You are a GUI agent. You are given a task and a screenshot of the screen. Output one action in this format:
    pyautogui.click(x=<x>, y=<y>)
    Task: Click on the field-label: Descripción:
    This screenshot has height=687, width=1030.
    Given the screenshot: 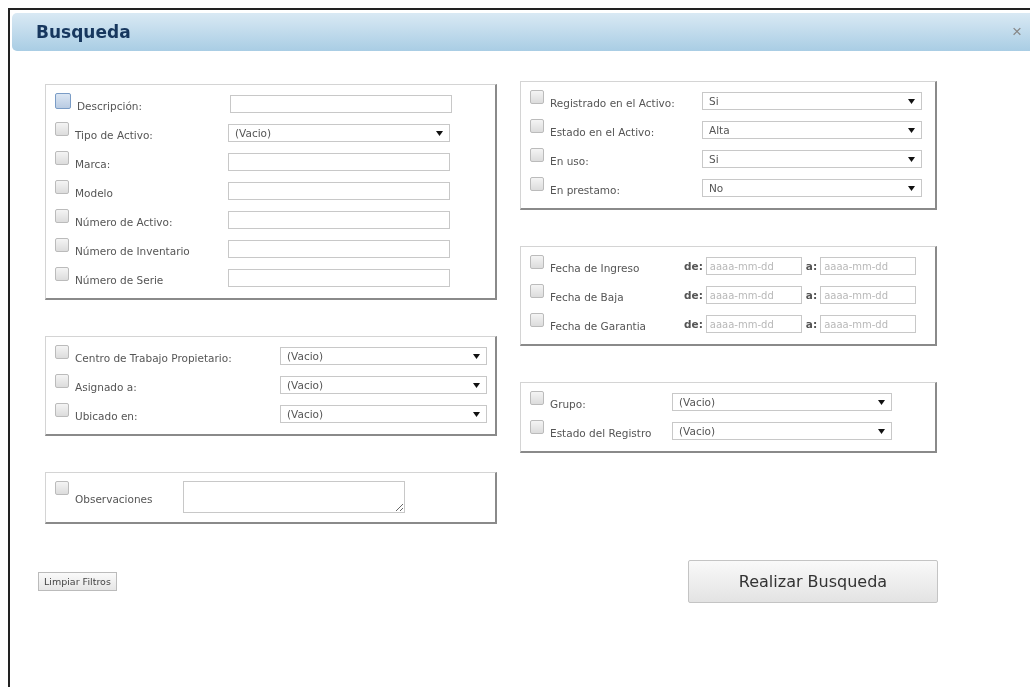 What is the action you would take?
    pyautogui.click(x=110, y=105)
    